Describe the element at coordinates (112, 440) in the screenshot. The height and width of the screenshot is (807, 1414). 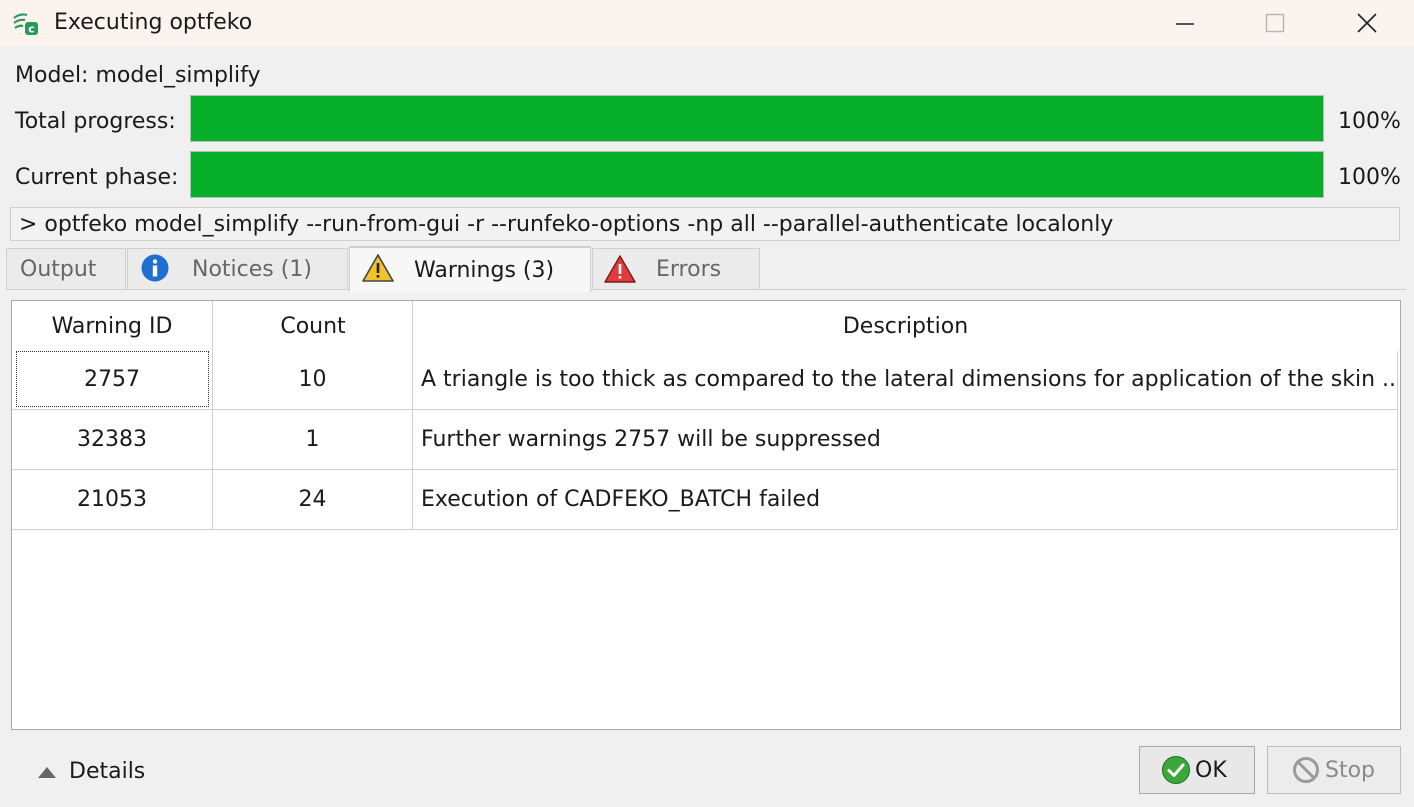
I see `cell-warning-id: 32383` at that location.